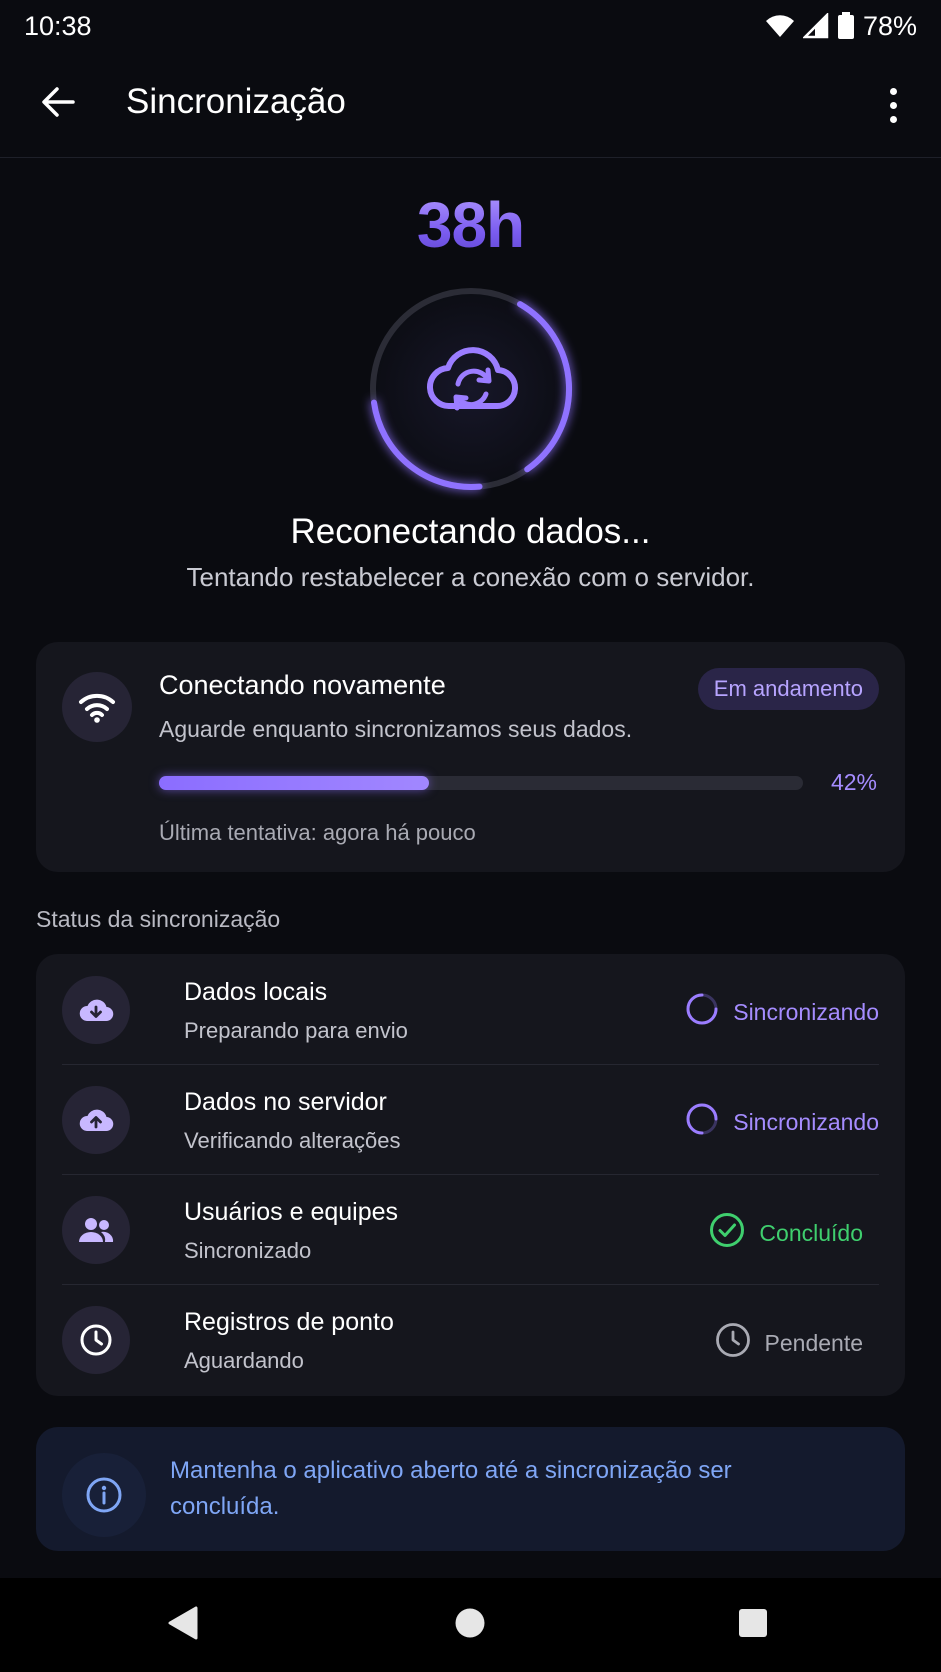 The height and width of the screenshot is (1672, 941). What do you see at coordinates (236, 101) in the screenshot?
I see `page-title: Sincronização` at bounding box center [236, 101].